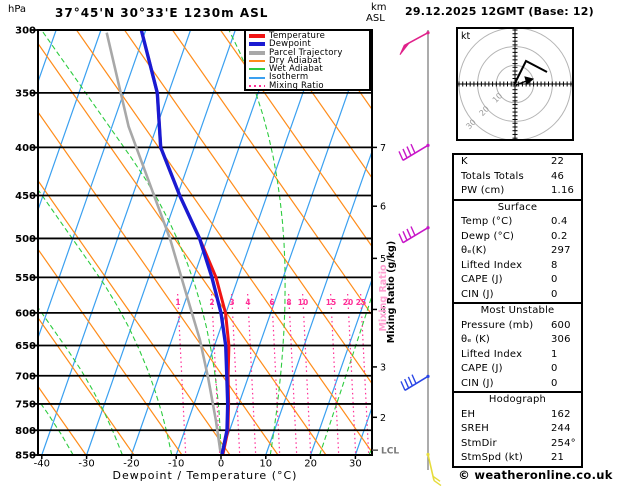 The height and width of the screenshot is (486, 629). What do you see at coordinates (383, 418) in the screenshot?
I see `km-tick-label: 2` at bounding box center [383, 418].